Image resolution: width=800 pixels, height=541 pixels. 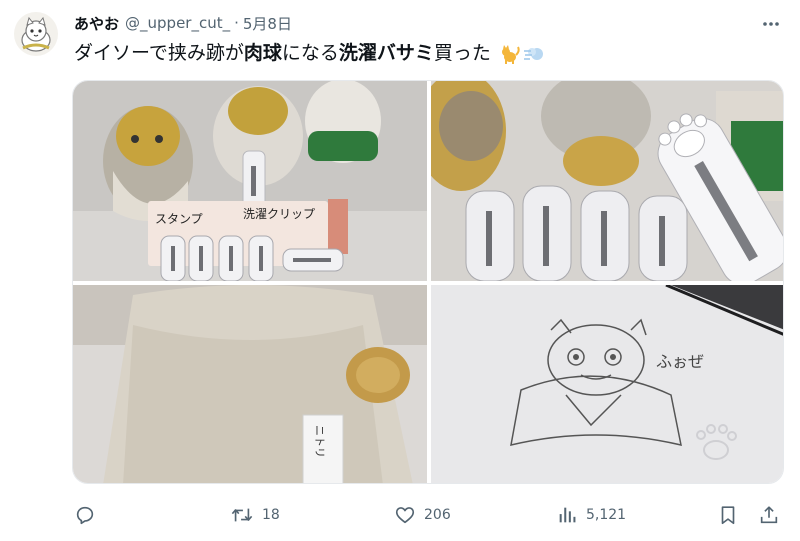 I want to click on views-button: 5,121, so click(x=591, y=515).